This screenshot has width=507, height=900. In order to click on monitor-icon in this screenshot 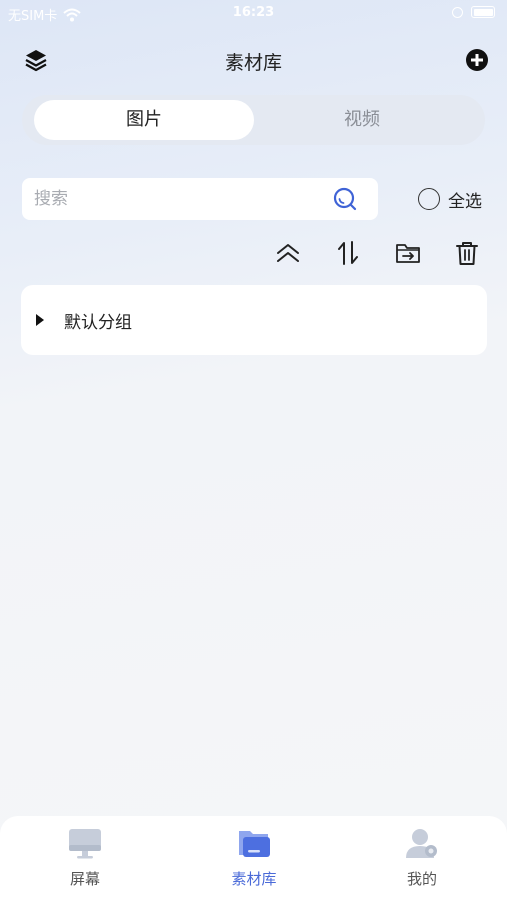, I will do `click(85, 844)`.